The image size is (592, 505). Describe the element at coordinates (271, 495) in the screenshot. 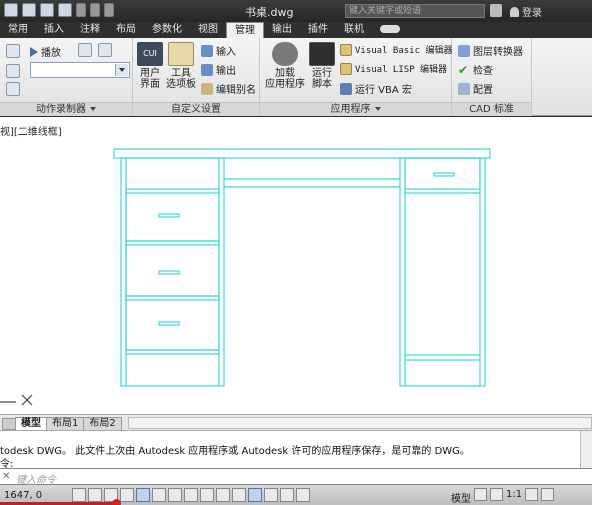

I see `quick-properties-icon` at that location.